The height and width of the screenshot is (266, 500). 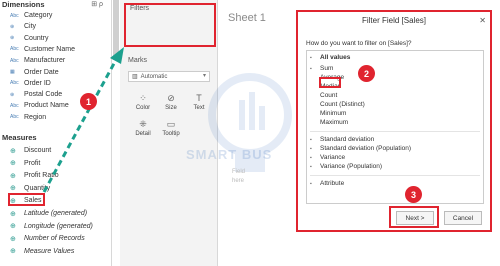 I want to click on pane-tools: ⊞ ρ, so click(x=97, y=4).